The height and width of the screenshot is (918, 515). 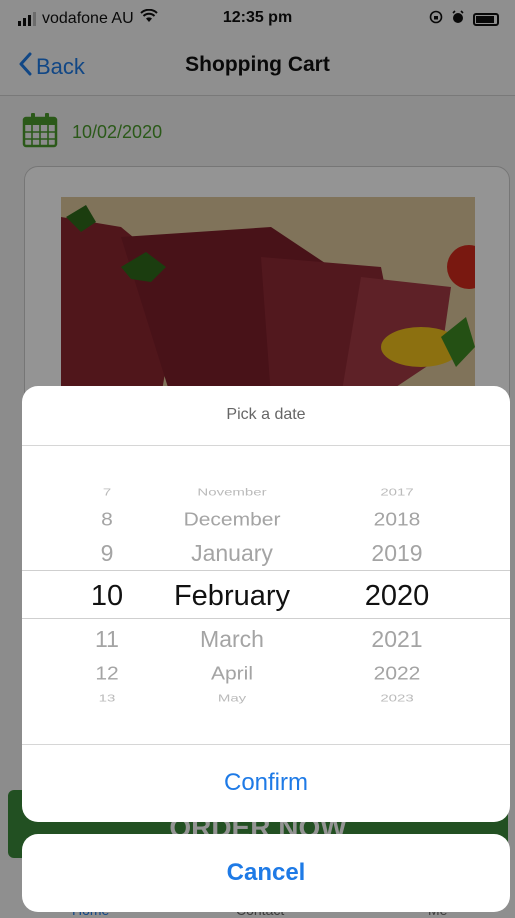 I want to click on year-item: 2019, so click(x=397, y=553).